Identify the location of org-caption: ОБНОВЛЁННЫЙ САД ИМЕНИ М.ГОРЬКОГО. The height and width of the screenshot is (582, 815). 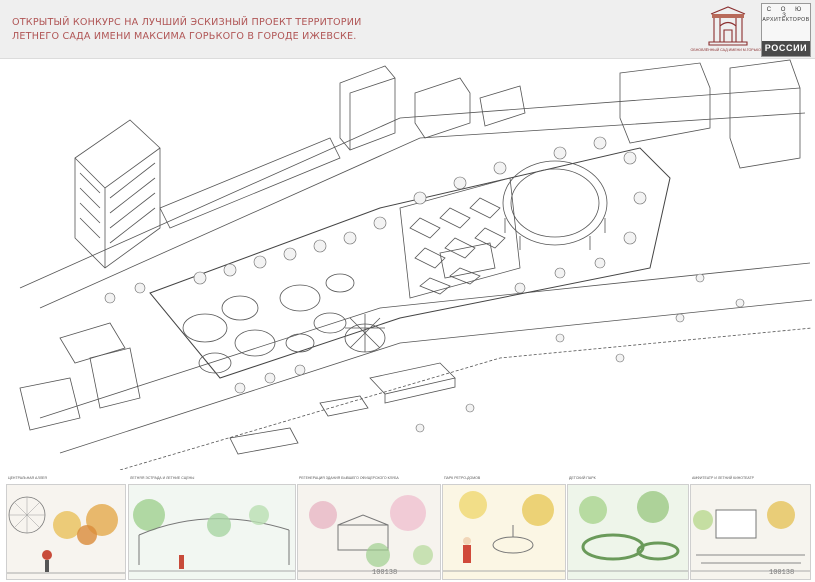
(728, 50).